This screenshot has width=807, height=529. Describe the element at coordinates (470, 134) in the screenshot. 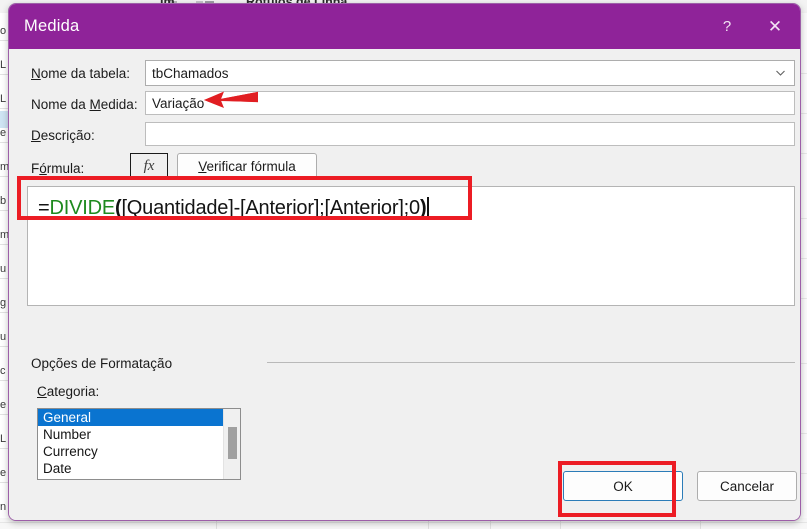

I see `description-input` at that location.